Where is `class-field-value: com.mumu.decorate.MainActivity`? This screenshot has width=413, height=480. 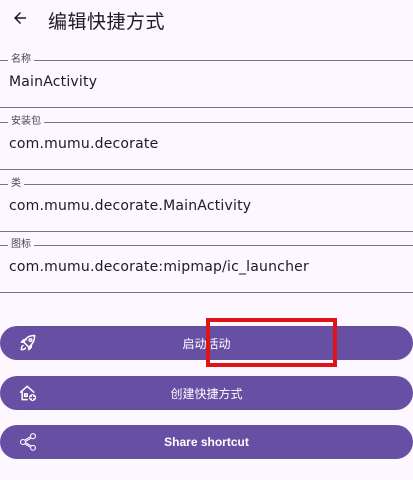 class-field-value: com.mumu.decorate.MainActivity is located at coordinates (130, 206).